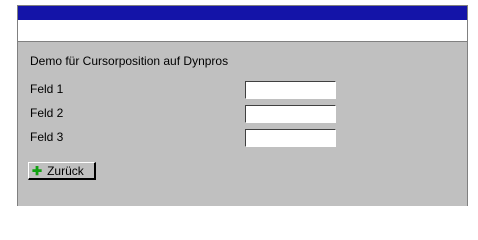 This screenshot has width=478, height=240. Describe the element at coordinates (65, 170) in the screenshot. I see `back-button-label: Zurück` at that location.